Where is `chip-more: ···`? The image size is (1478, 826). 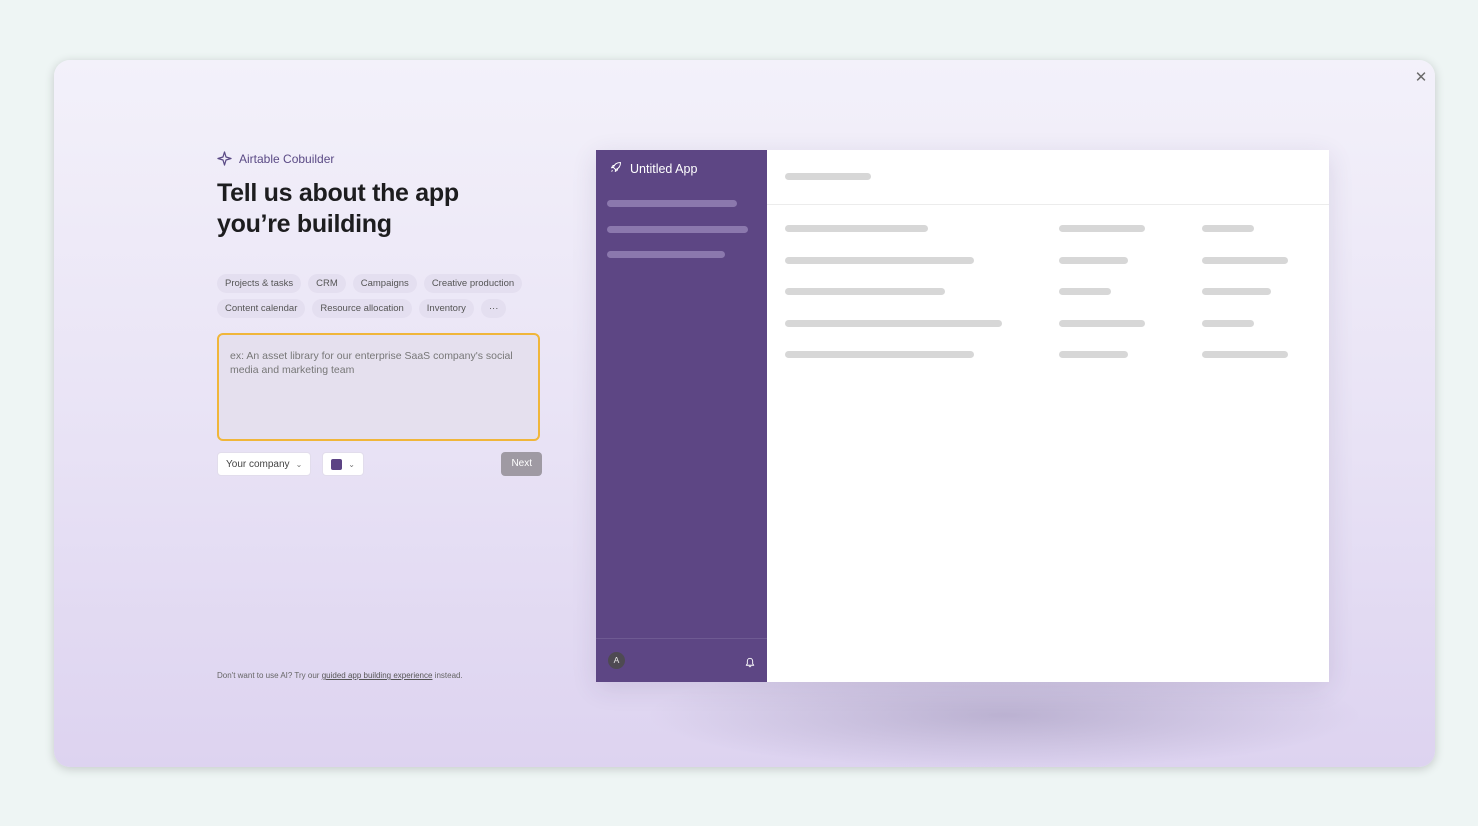
chip-more: ··· is located at coordinates (493, 308).